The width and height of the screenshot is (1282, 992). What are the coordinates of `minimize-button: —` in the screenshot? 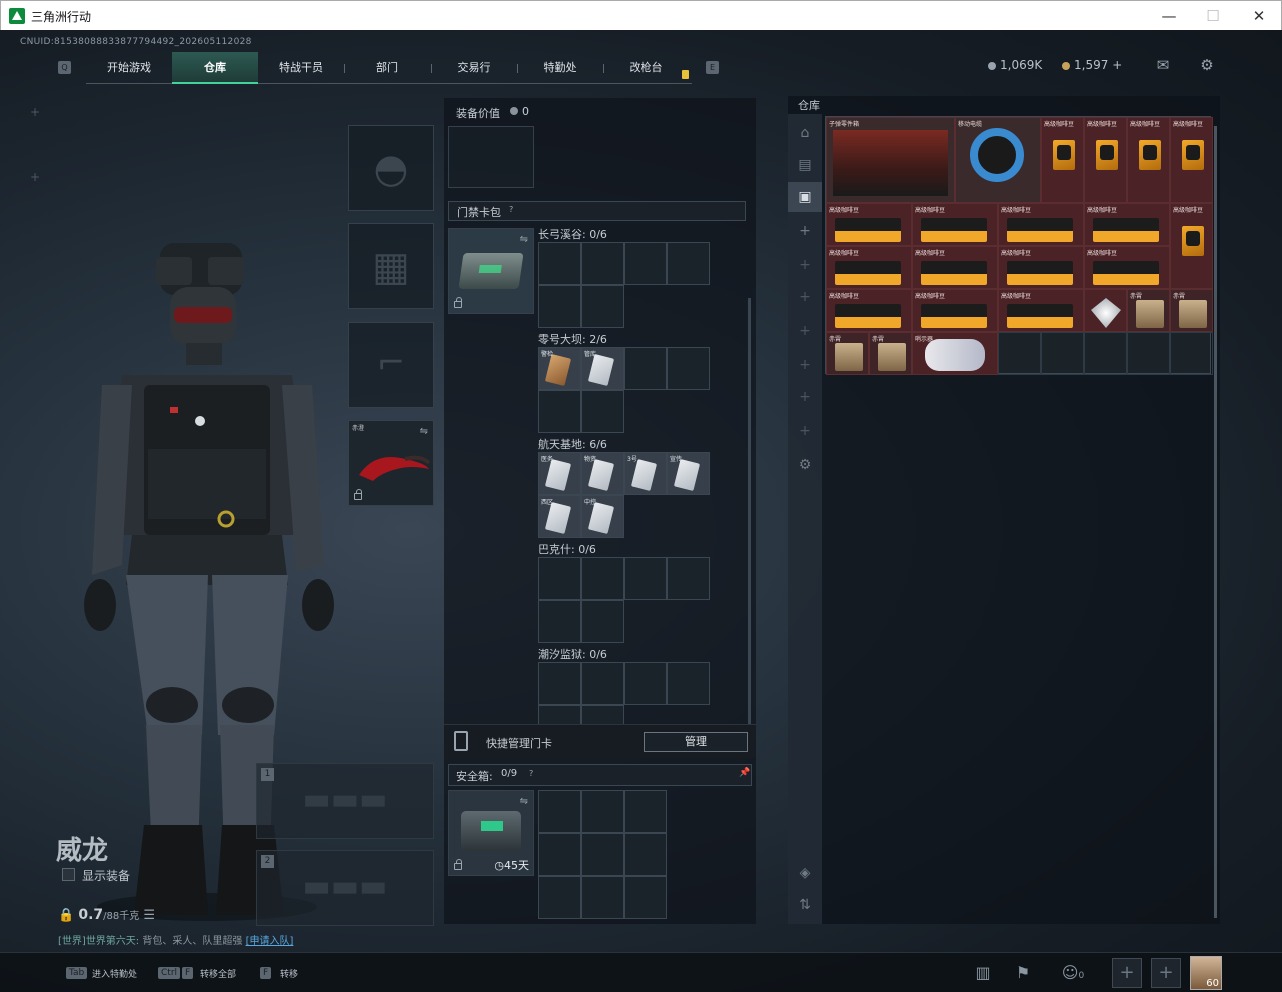 It's located at (1169, 16).